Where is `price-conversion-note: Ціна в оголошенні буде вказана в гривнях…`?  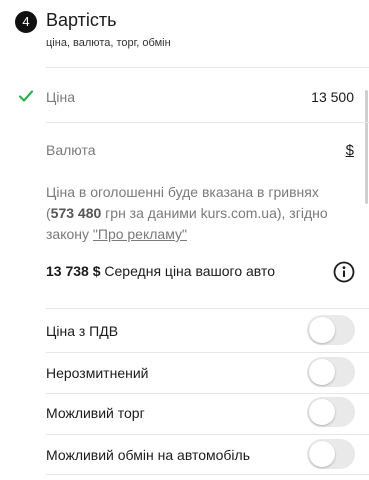
price-conversion-note: Ціна в оголошенні буде вказана в гривнях… is located at coordinates (203, 213).